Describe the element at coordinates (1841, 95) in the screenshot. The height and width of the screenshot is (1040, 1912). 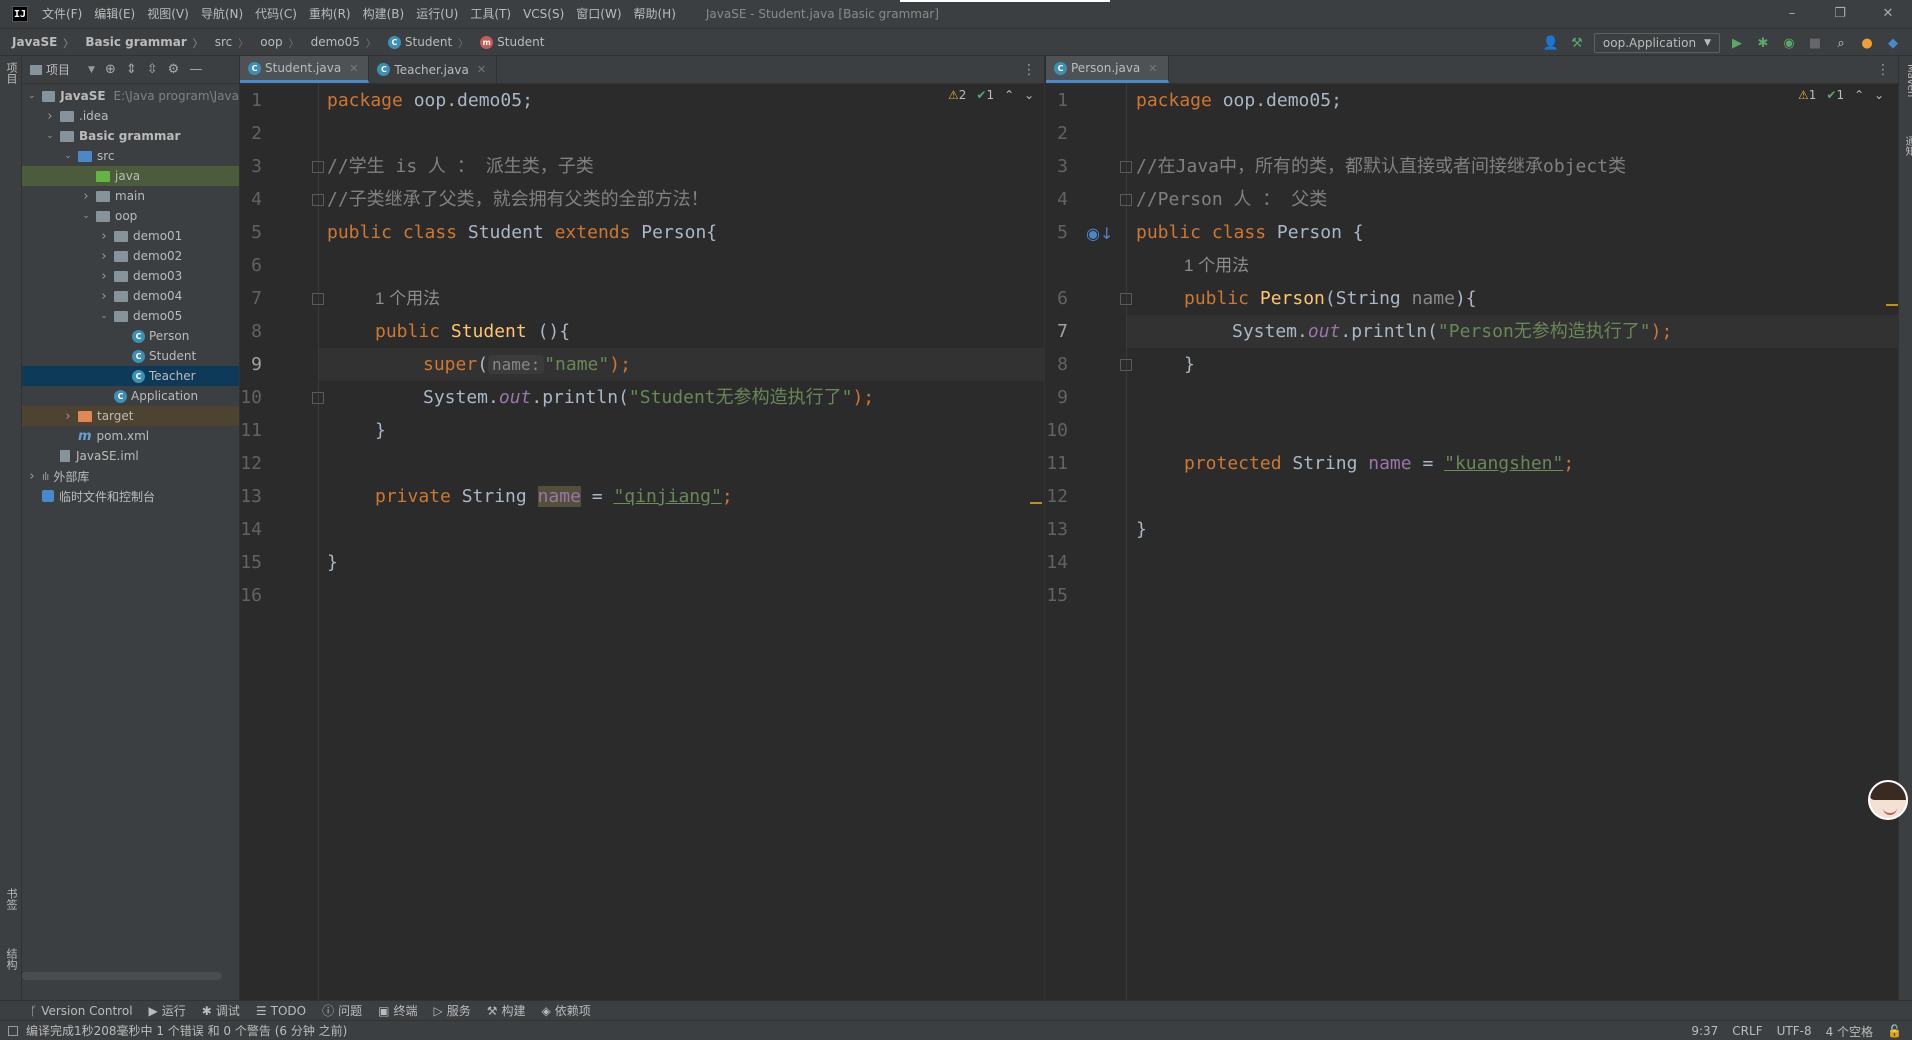
I see `inspection-widget: ⚠1 ✔1 ⌃ ⌄` at that location.